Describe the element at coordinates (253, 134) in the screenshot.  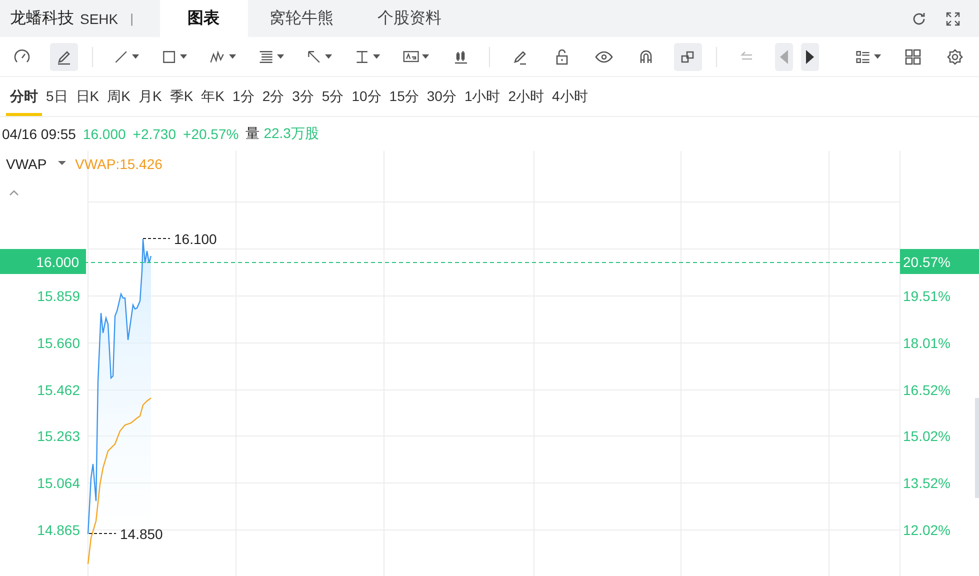
I see `volume-label: 量` at that location.